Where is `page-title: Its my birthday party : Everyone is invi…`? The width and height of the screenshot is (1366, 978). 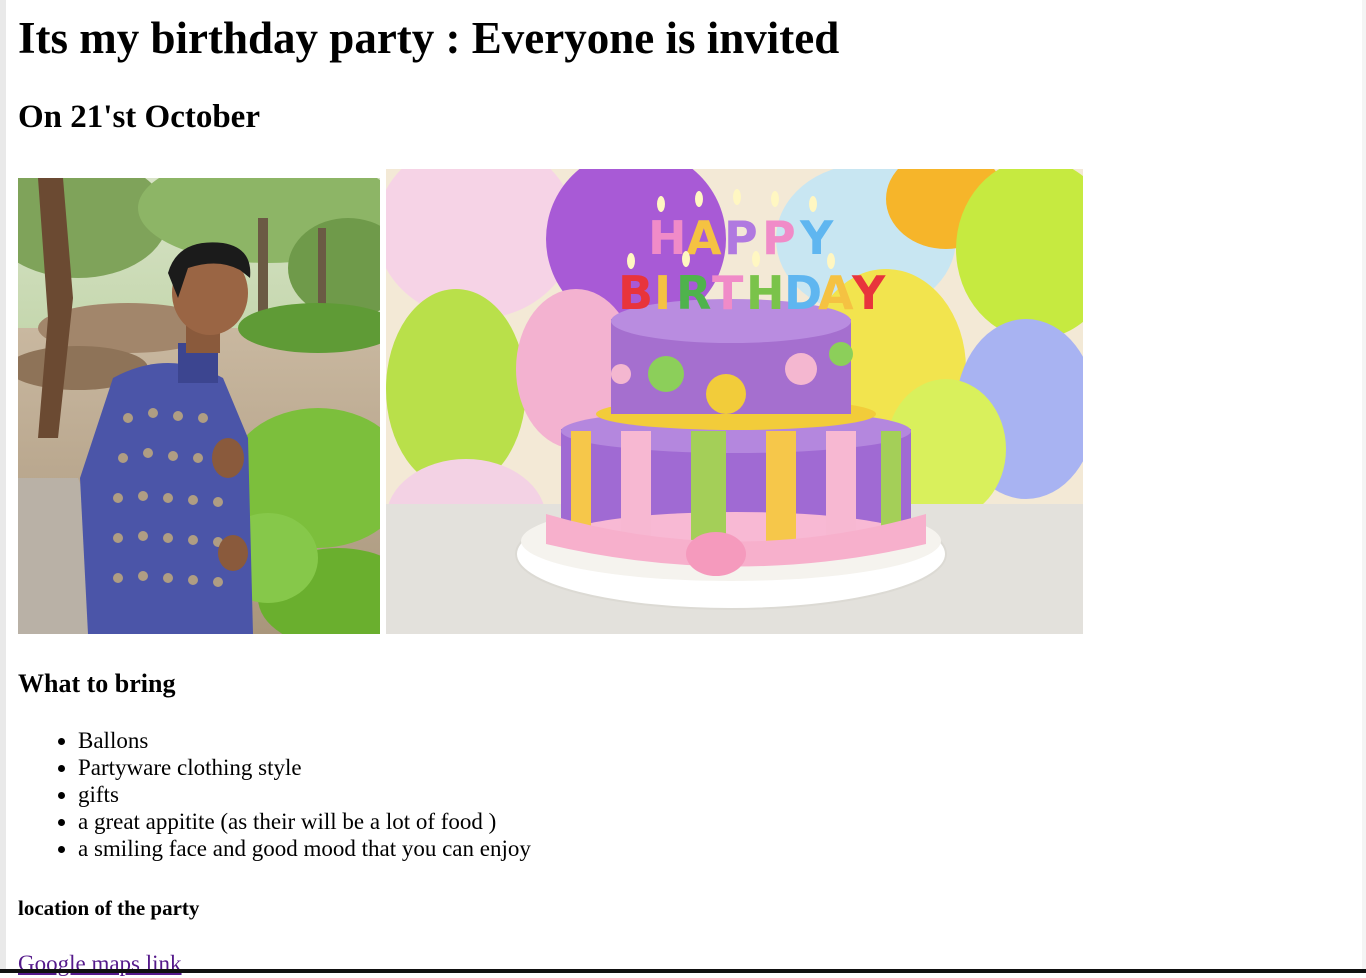 page-title: Its my birthday party : Everyone is invi… is located at coordinates (429, 38).